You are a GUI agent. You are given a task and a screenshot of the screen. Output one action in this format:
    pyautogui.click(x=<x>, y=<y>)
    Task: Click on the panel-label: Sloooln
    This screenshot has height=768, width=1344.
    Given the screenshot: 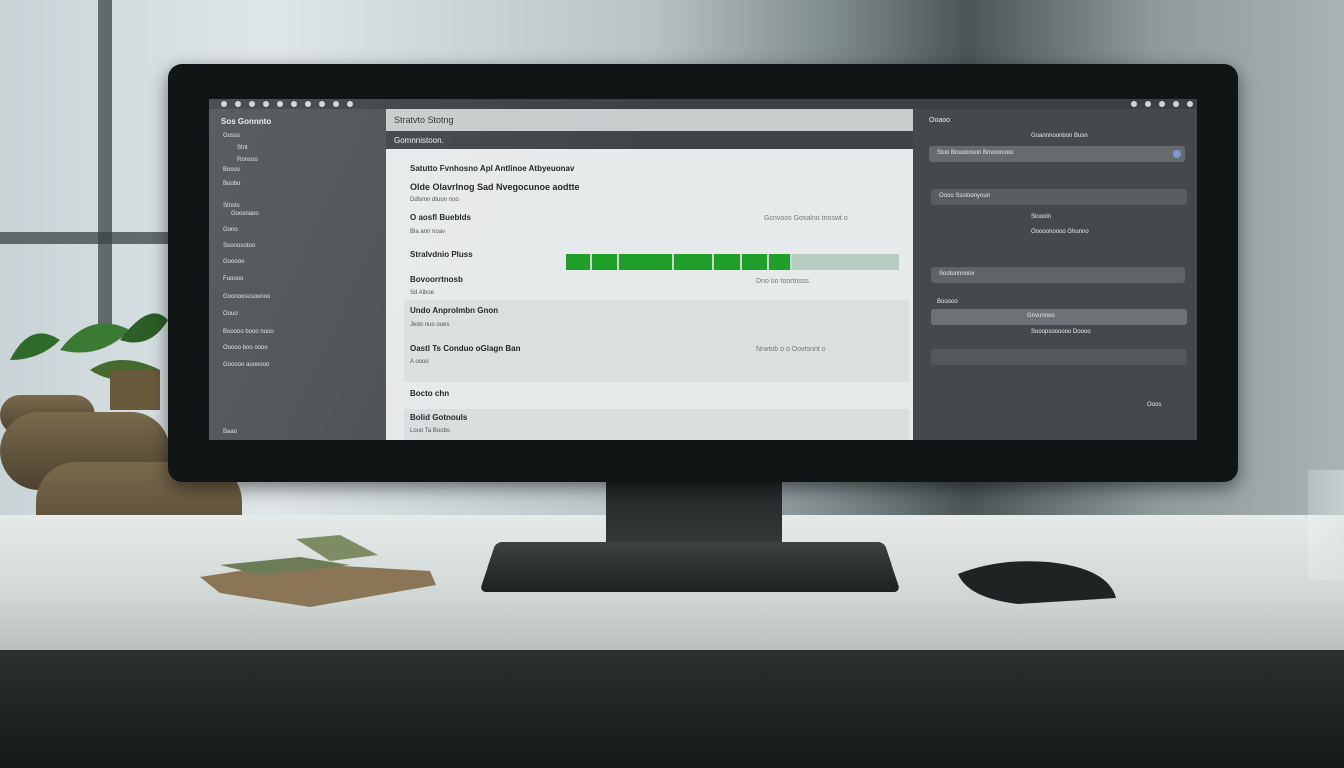 What is the action you would take?
    pyautogui.click(x=1041, y=217)
    